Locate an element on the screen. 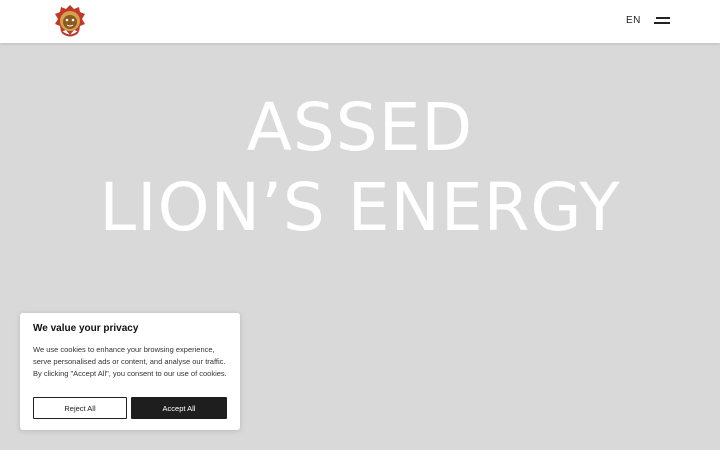 This screenshot has height=450, width=720. site-header: EN is located at coordinates (360, 21).